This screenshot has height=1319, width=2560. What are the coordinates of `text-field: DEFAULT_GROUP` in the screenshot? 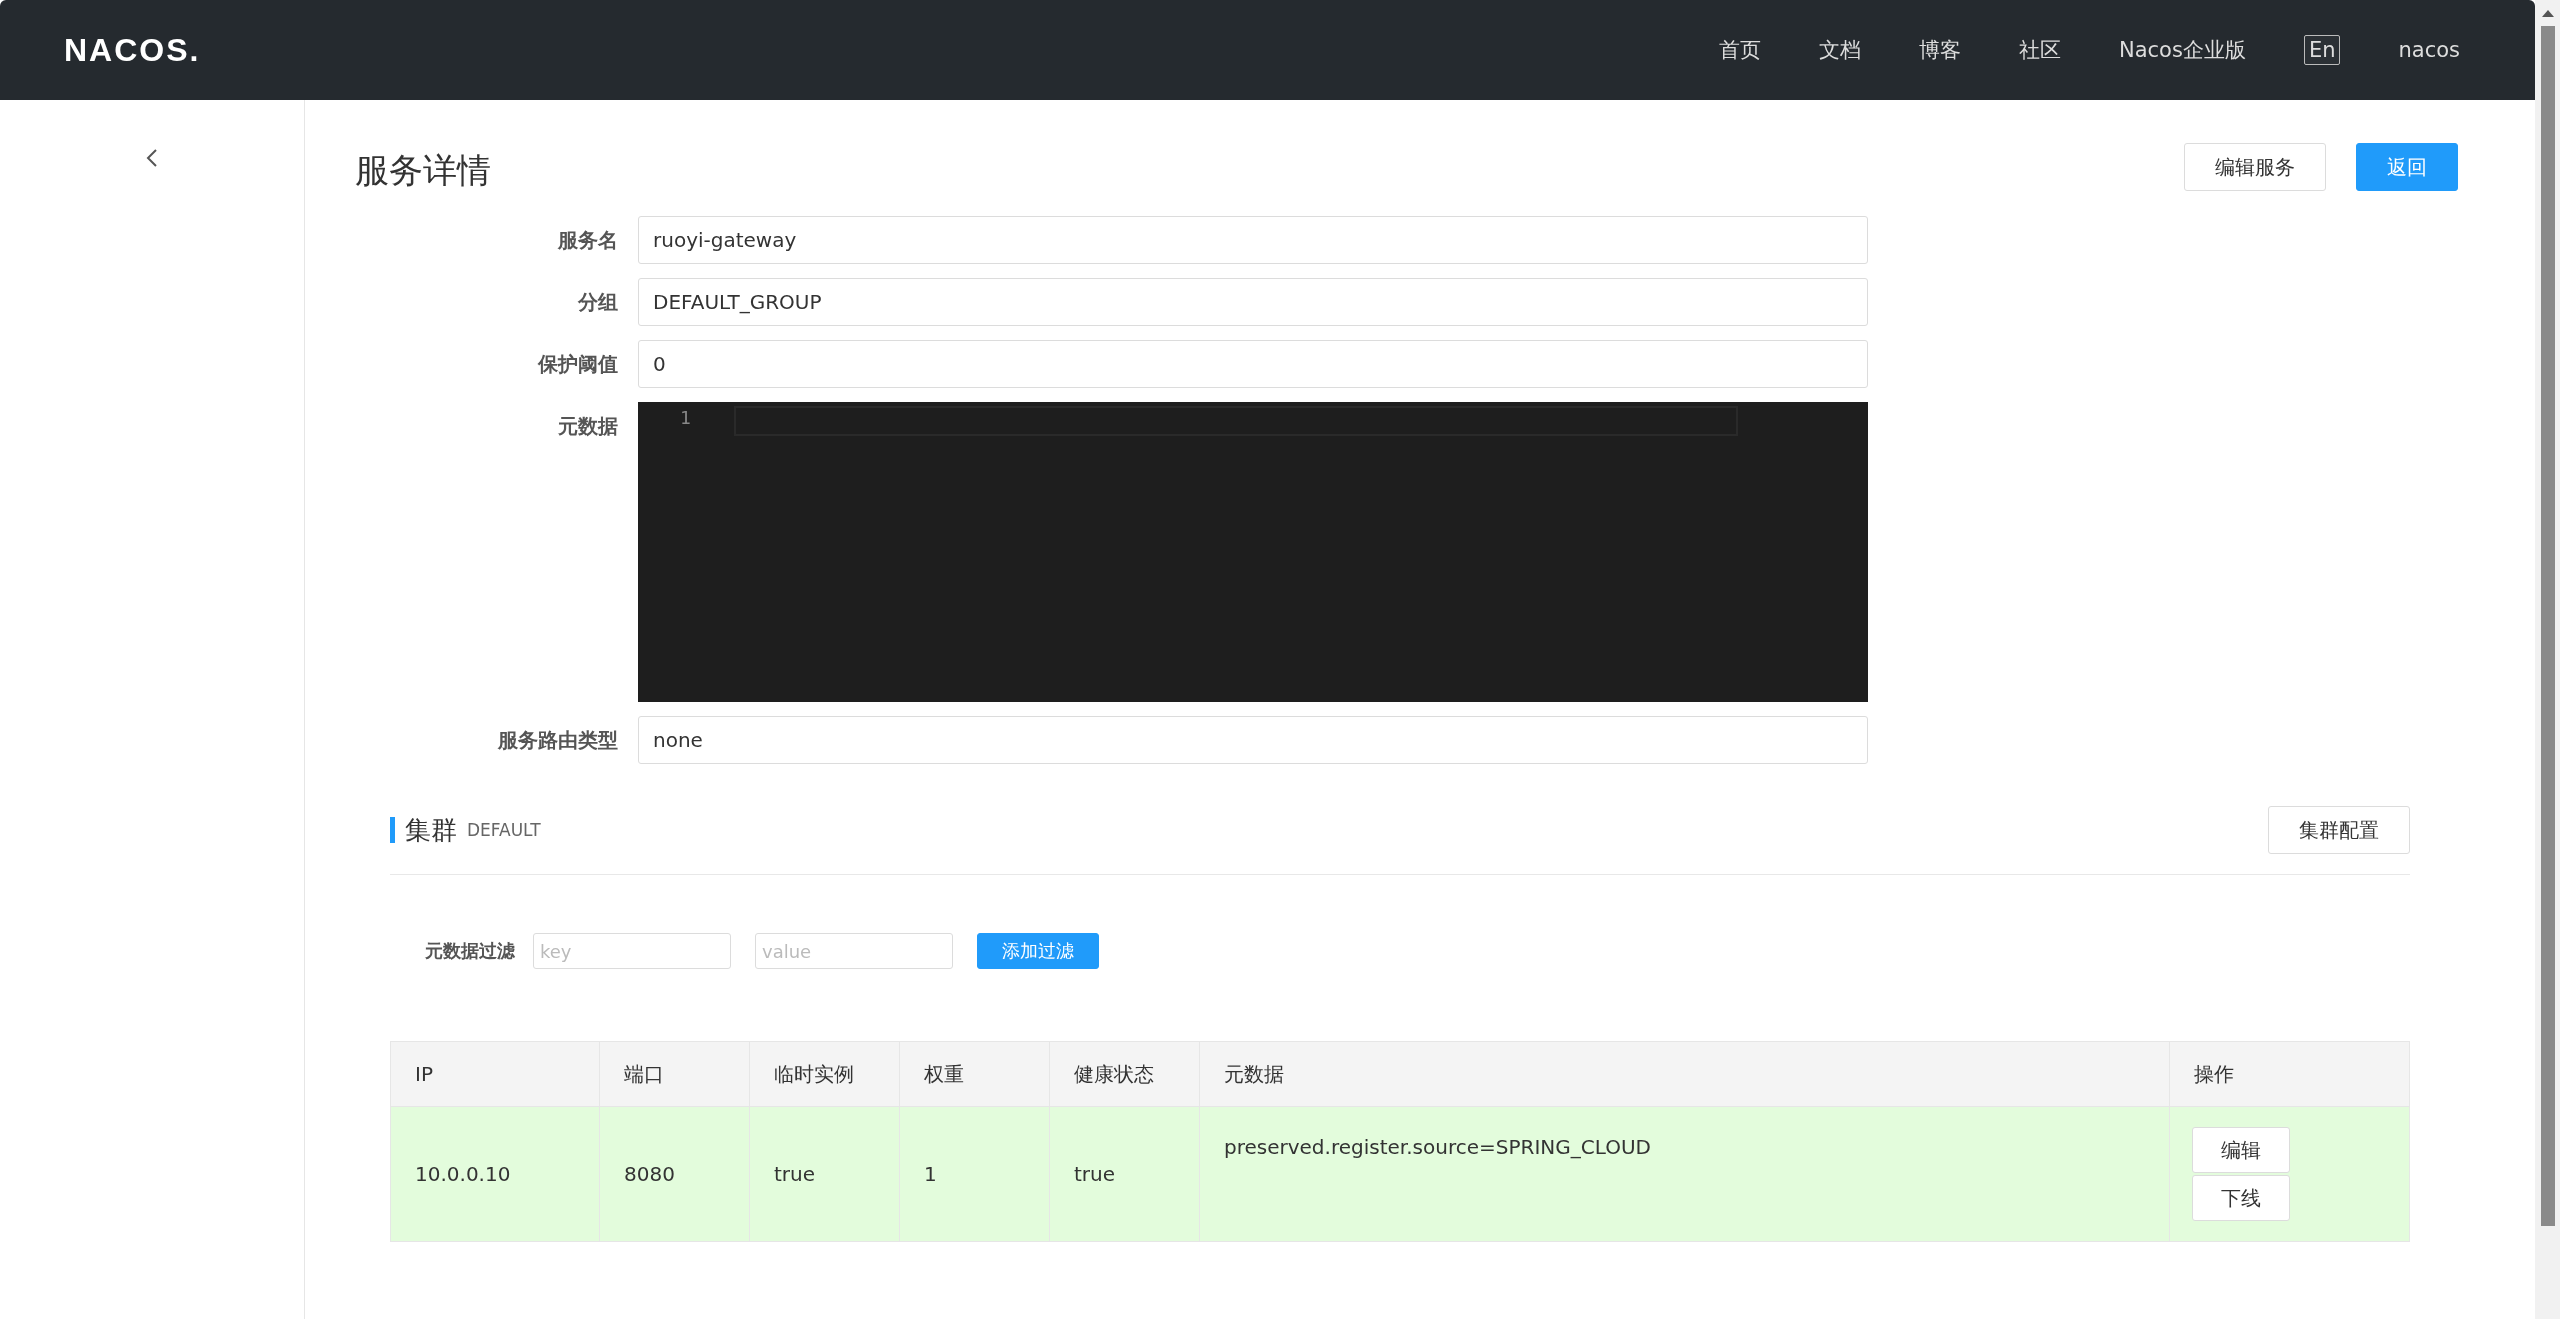 It's located at (1253, 302).